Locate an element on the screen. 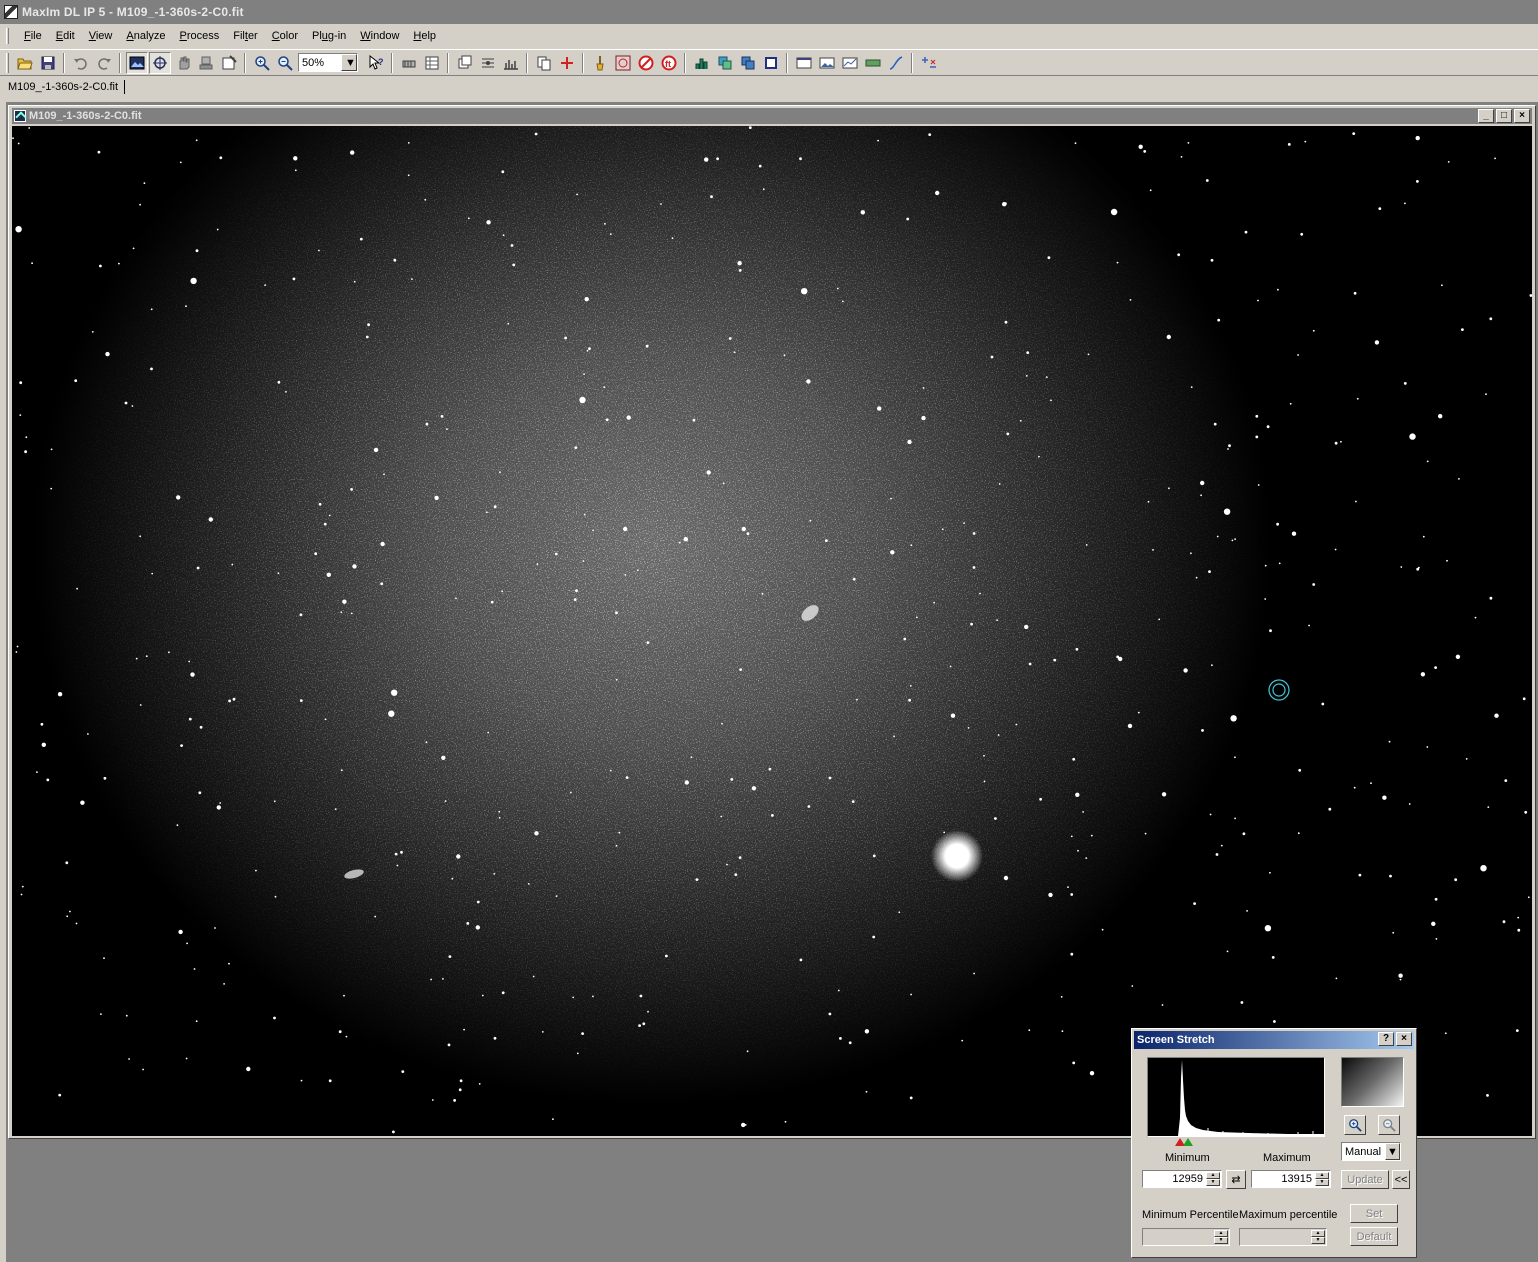 This screenshot has height=1262, width=1538. menu-edit: Edit is located at coordinates (65, 36).